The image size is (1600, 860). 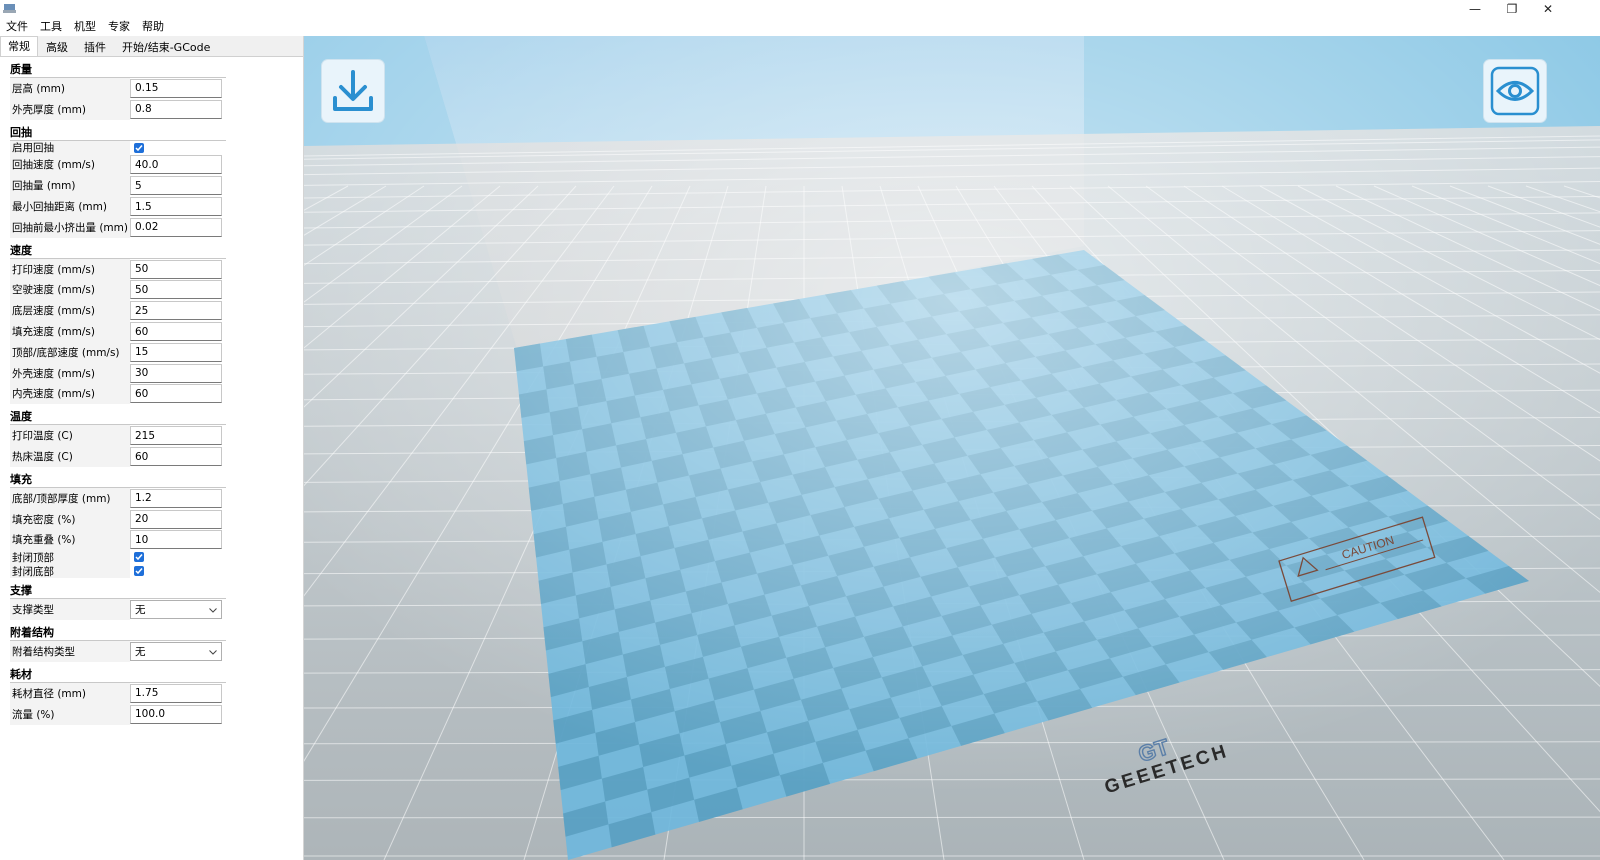 What do you see at coordinates (1548, 9) in the screenshot?
I see `close-button: ✕` at bounding box center [1548, 9].